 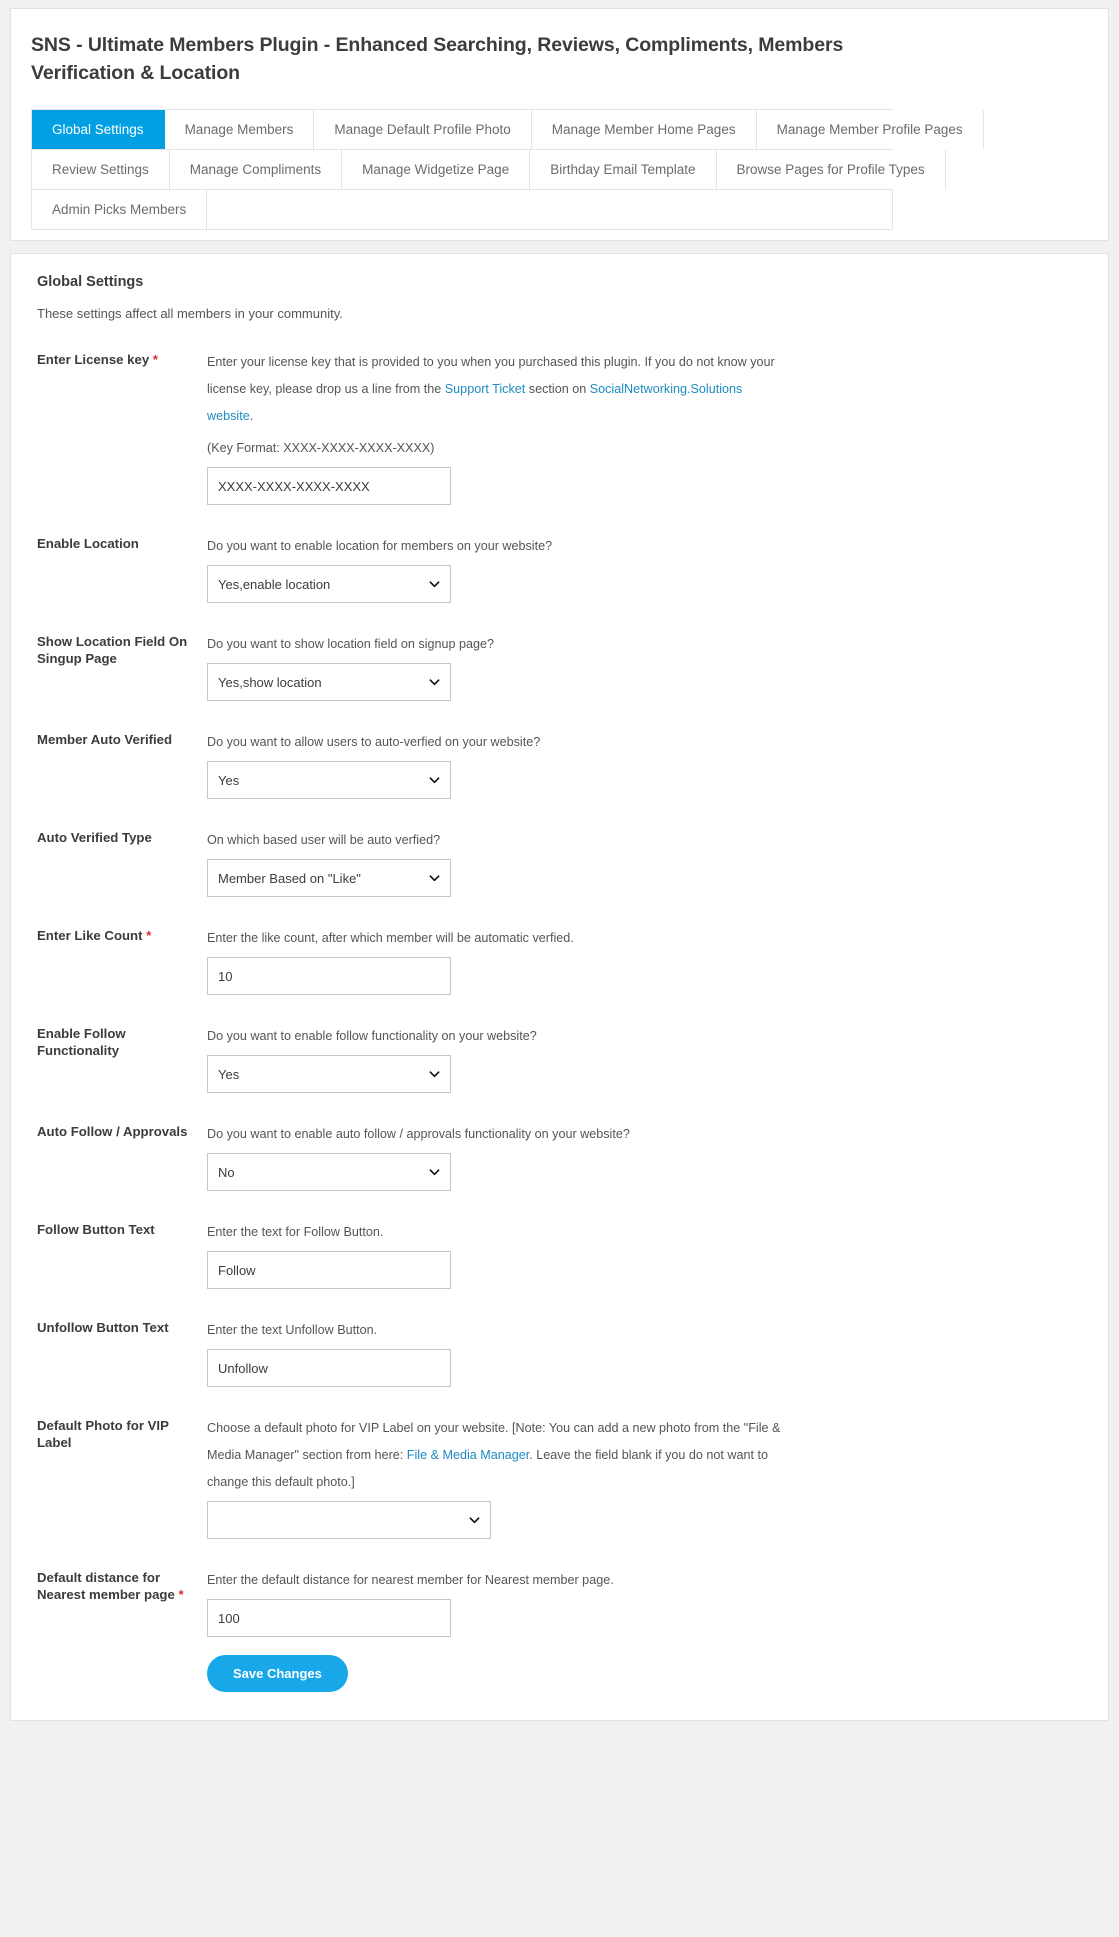 I want to click on enable-follow-value: Yes, so click(x=229, y=1074).